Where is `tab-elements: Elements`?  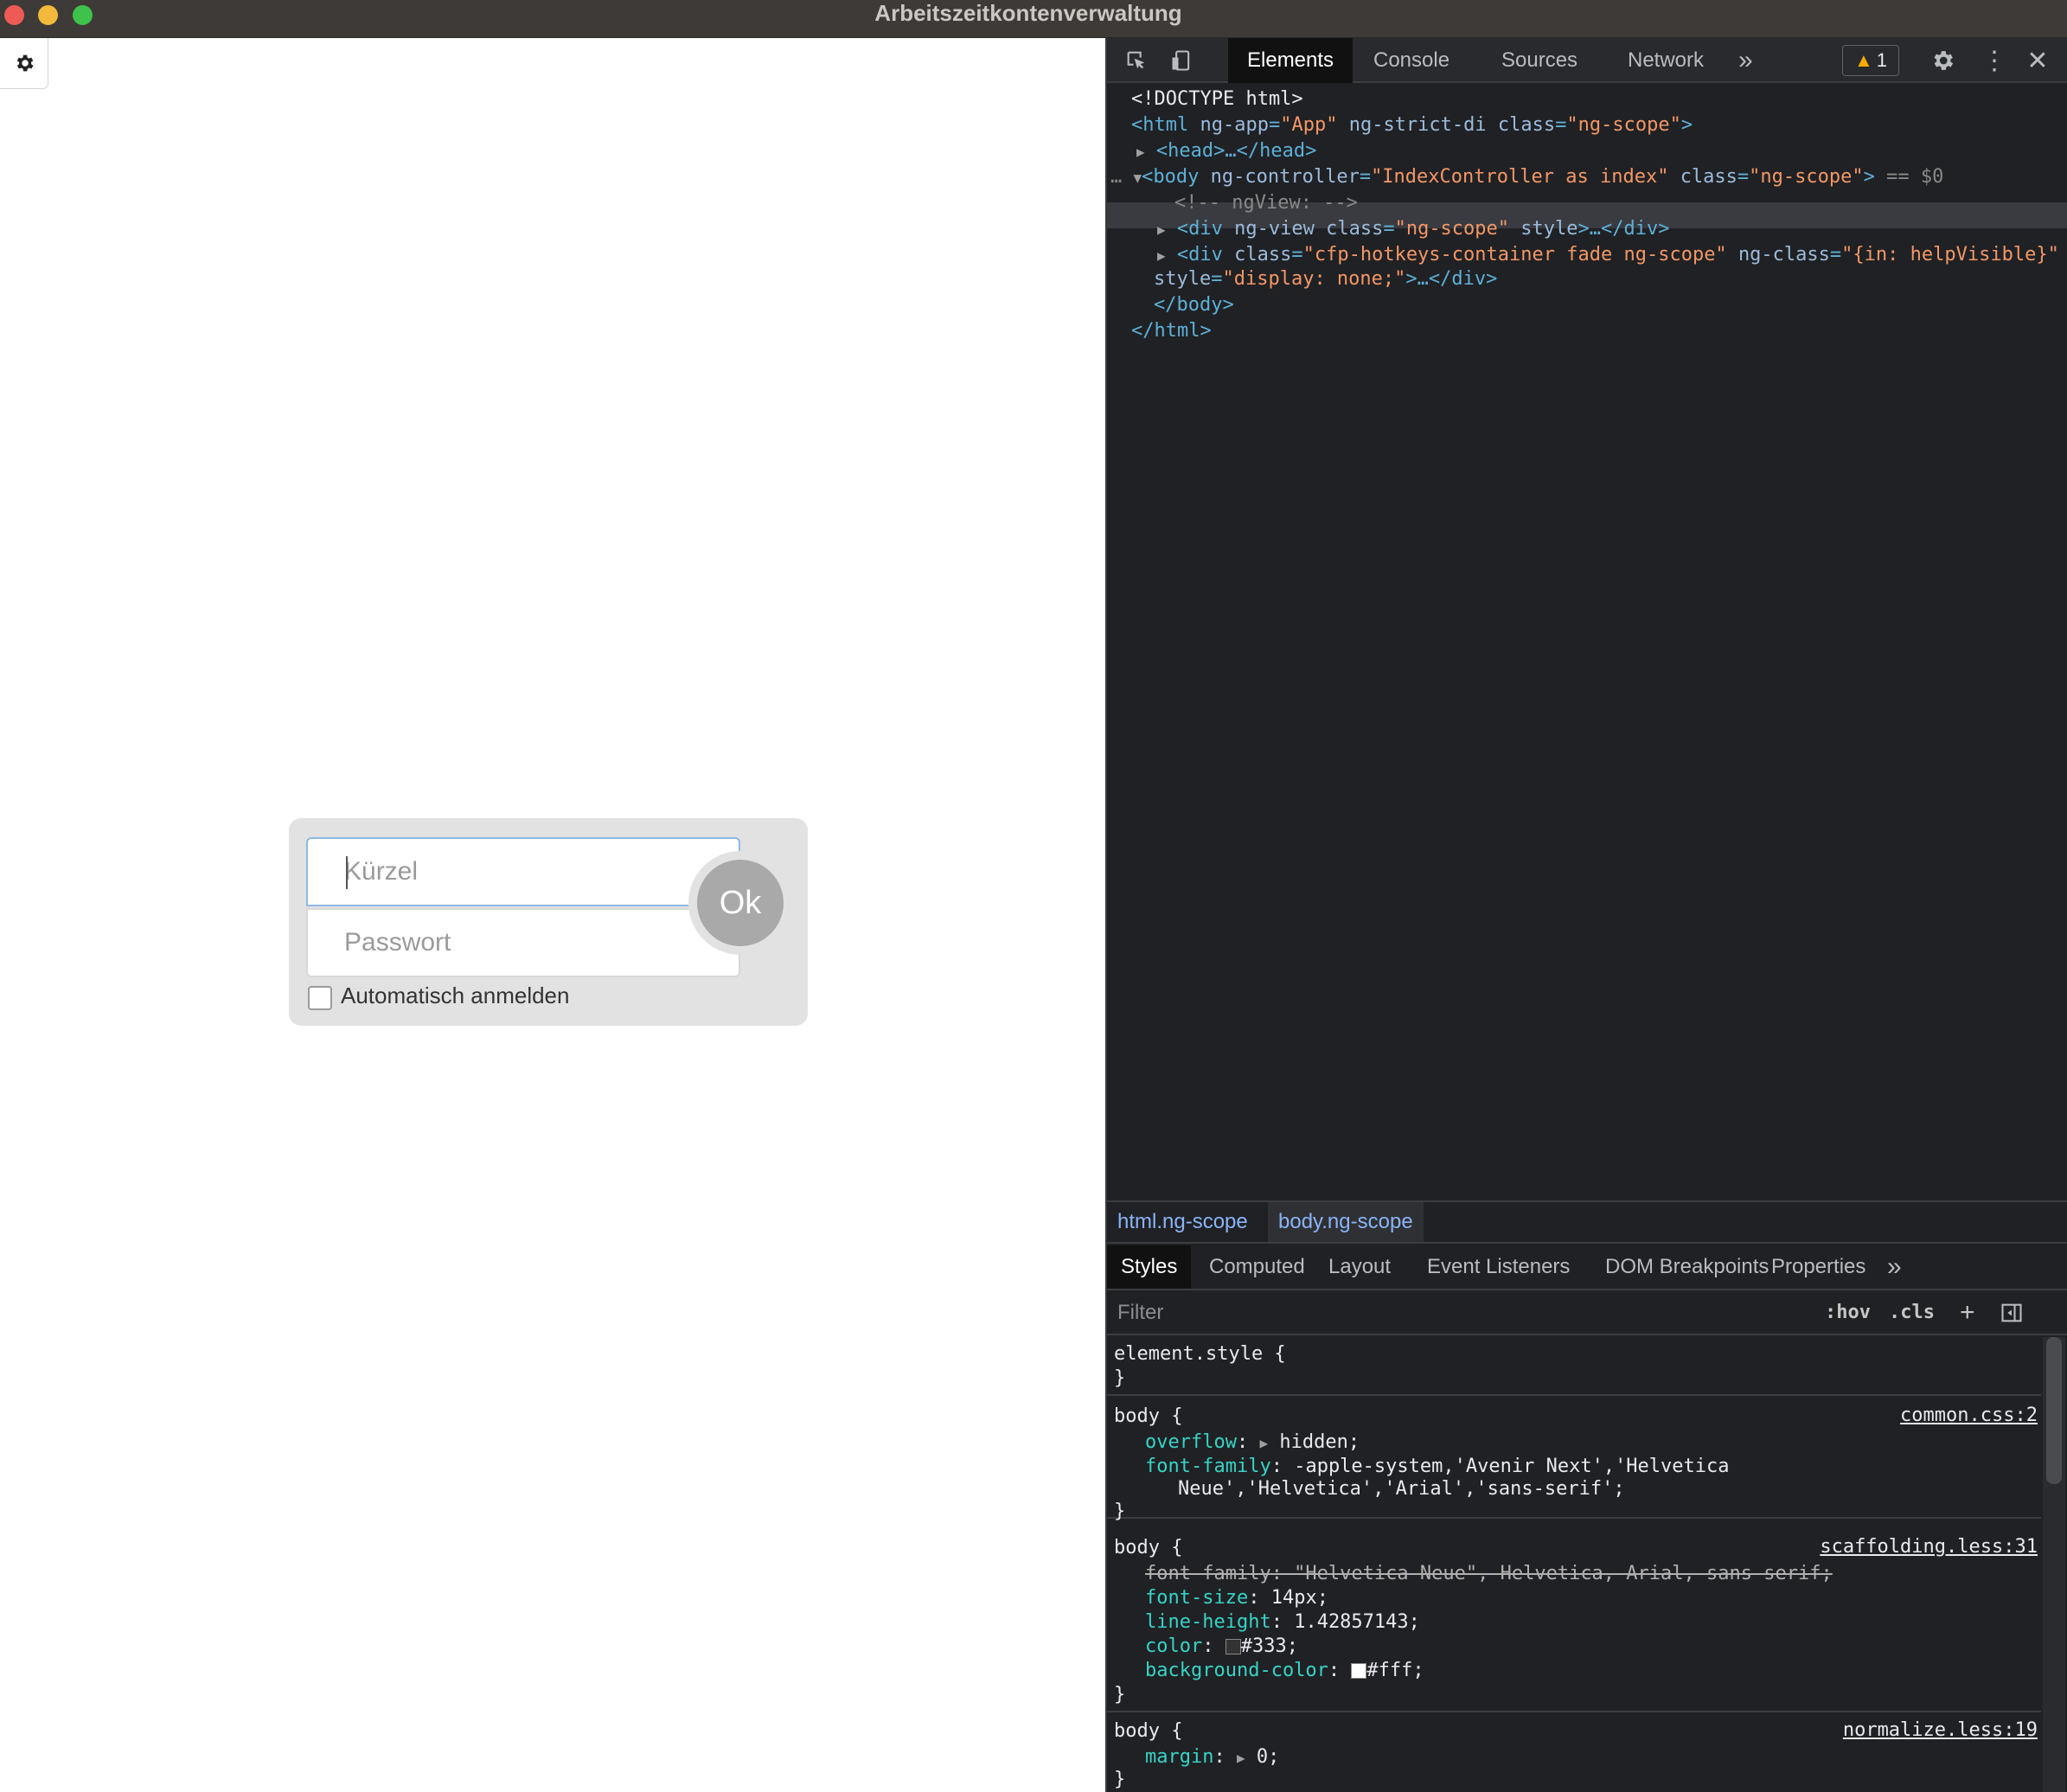 tab-elements: Elements is located at coordinates (1290, 60).